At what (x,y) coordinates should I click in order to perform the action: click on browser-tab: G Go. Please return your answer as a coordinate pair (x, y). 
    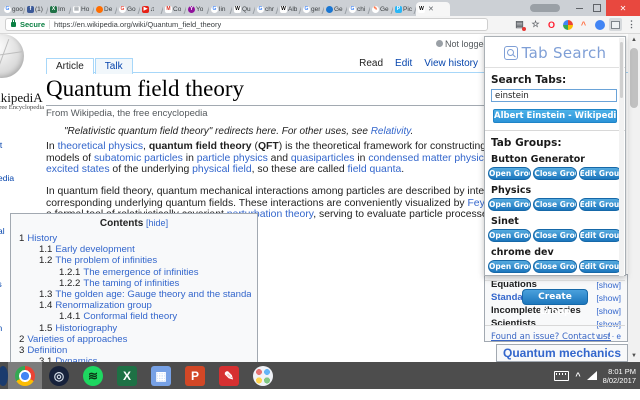
    Looking at the image, I should click on (128, 9).